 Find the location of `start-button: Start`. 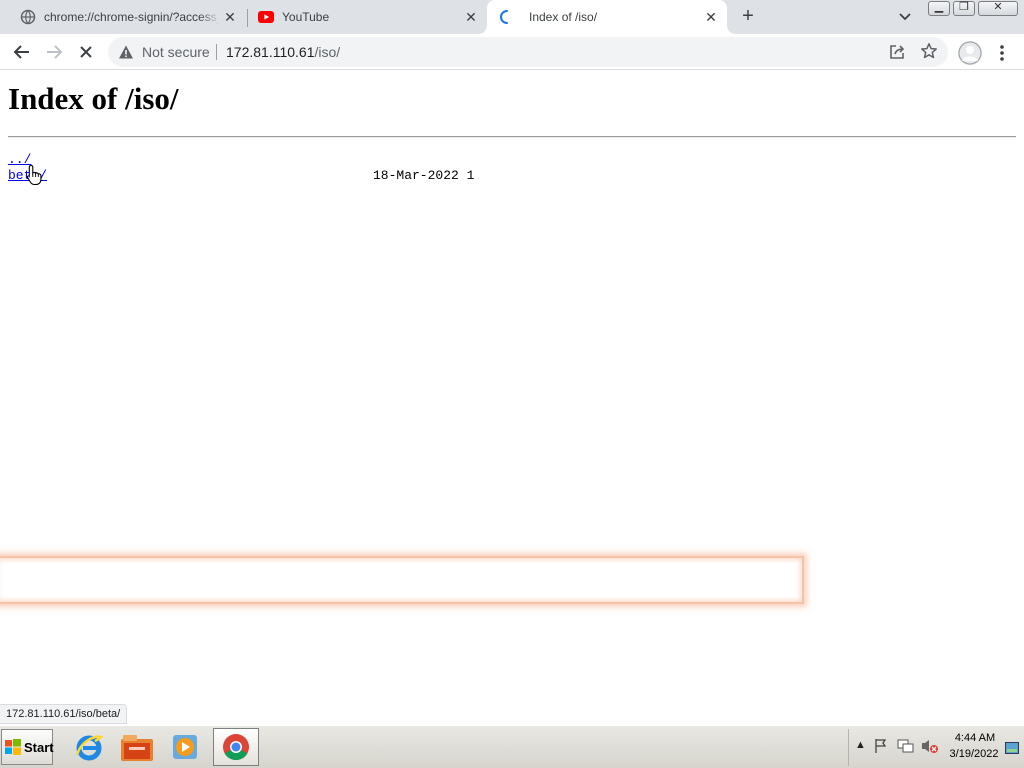

start-button: Start is located at coordinates (27, 747).